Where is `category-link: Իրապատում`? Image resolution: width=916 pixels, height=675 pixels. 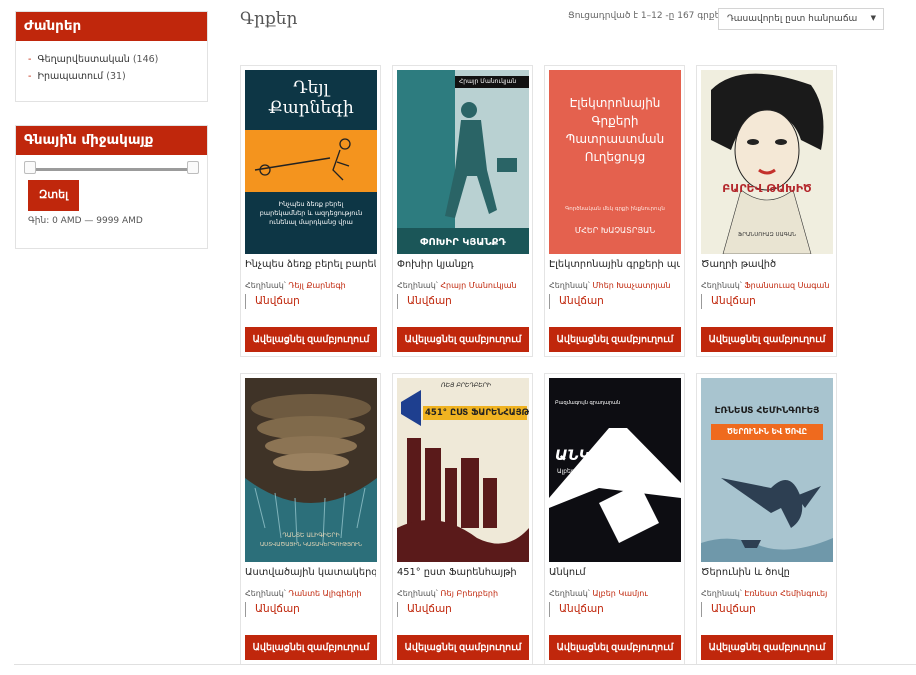 category-link: Իրապատում is located at coordinates (70, 76).